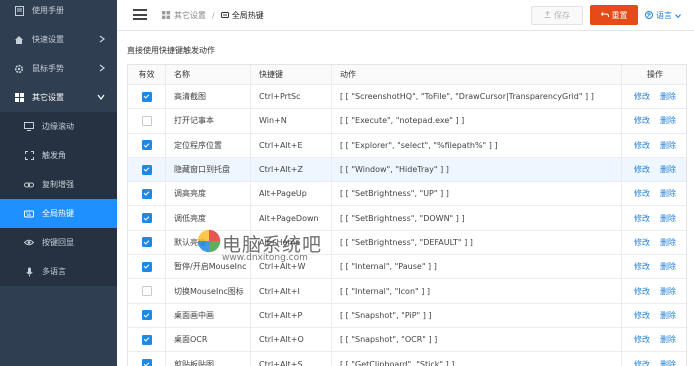 This screenshot has height=366, width=694. I want to click on sidebar-item-hot-corners: 触发角, so click(58, 155).